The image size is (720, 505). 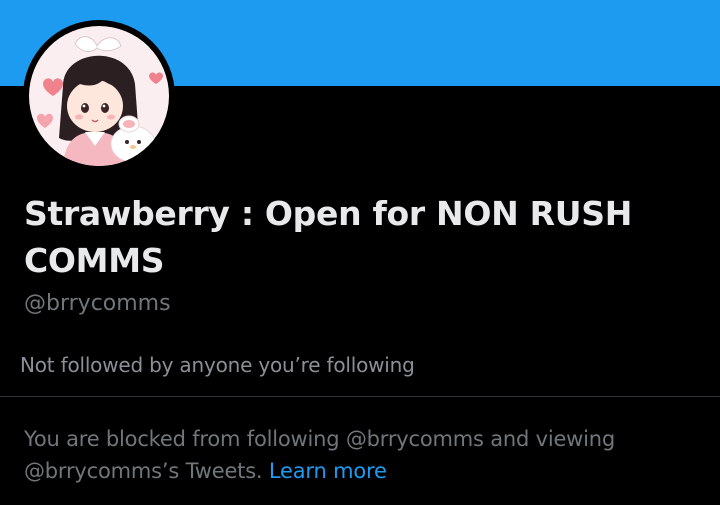 What do you see at coordinates (217, 365) in the screenshot?
I see `followers-you-know-note: Not followed by anyone you’re following` at bounding box center [217, 365].